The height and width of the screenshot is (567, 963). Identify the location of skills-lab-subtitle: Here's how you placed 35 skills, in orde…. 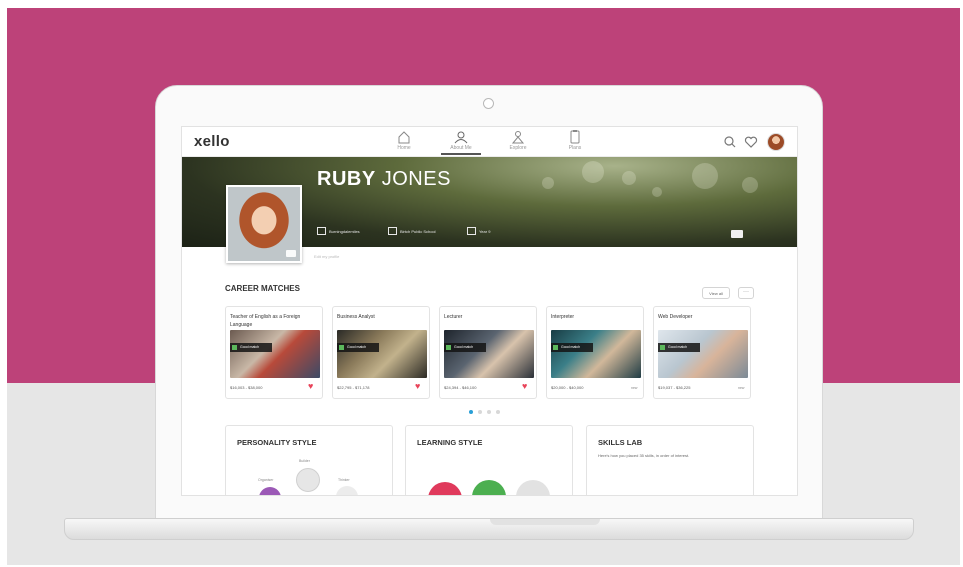
(644, 455).